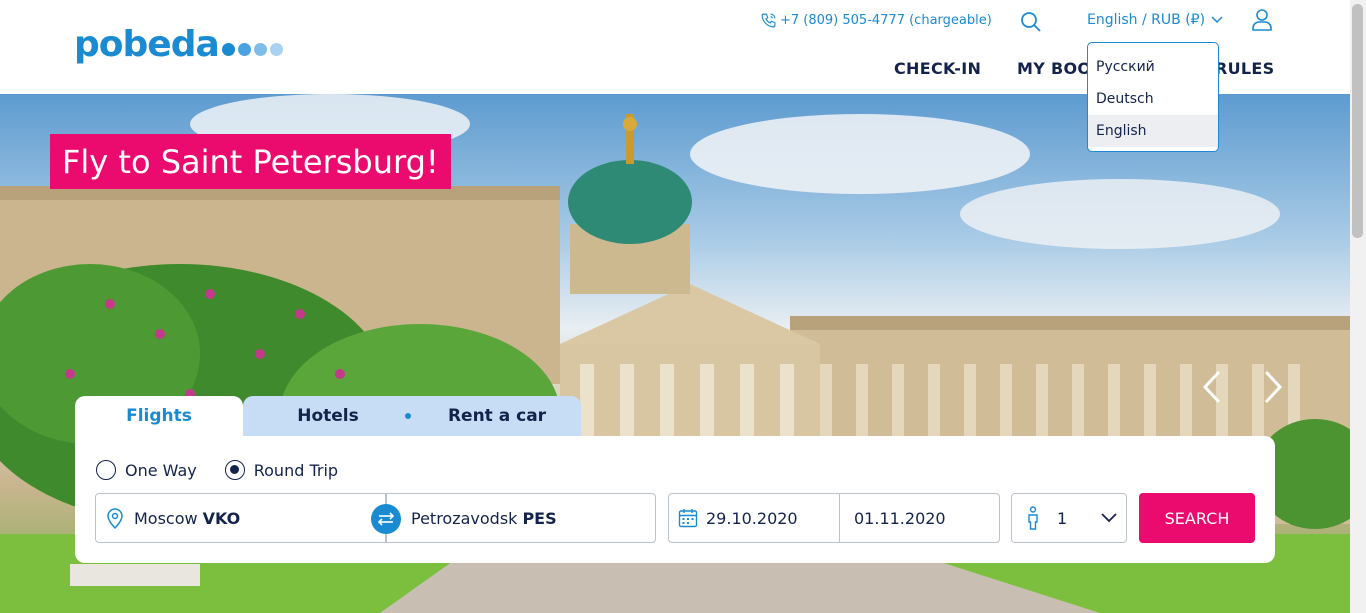 This screenshot has height=613, width=1366. What do you see at coordinates (1262, 22) in the screenshot?
I see `user-account-icon` at bounding box center [1262, 22].